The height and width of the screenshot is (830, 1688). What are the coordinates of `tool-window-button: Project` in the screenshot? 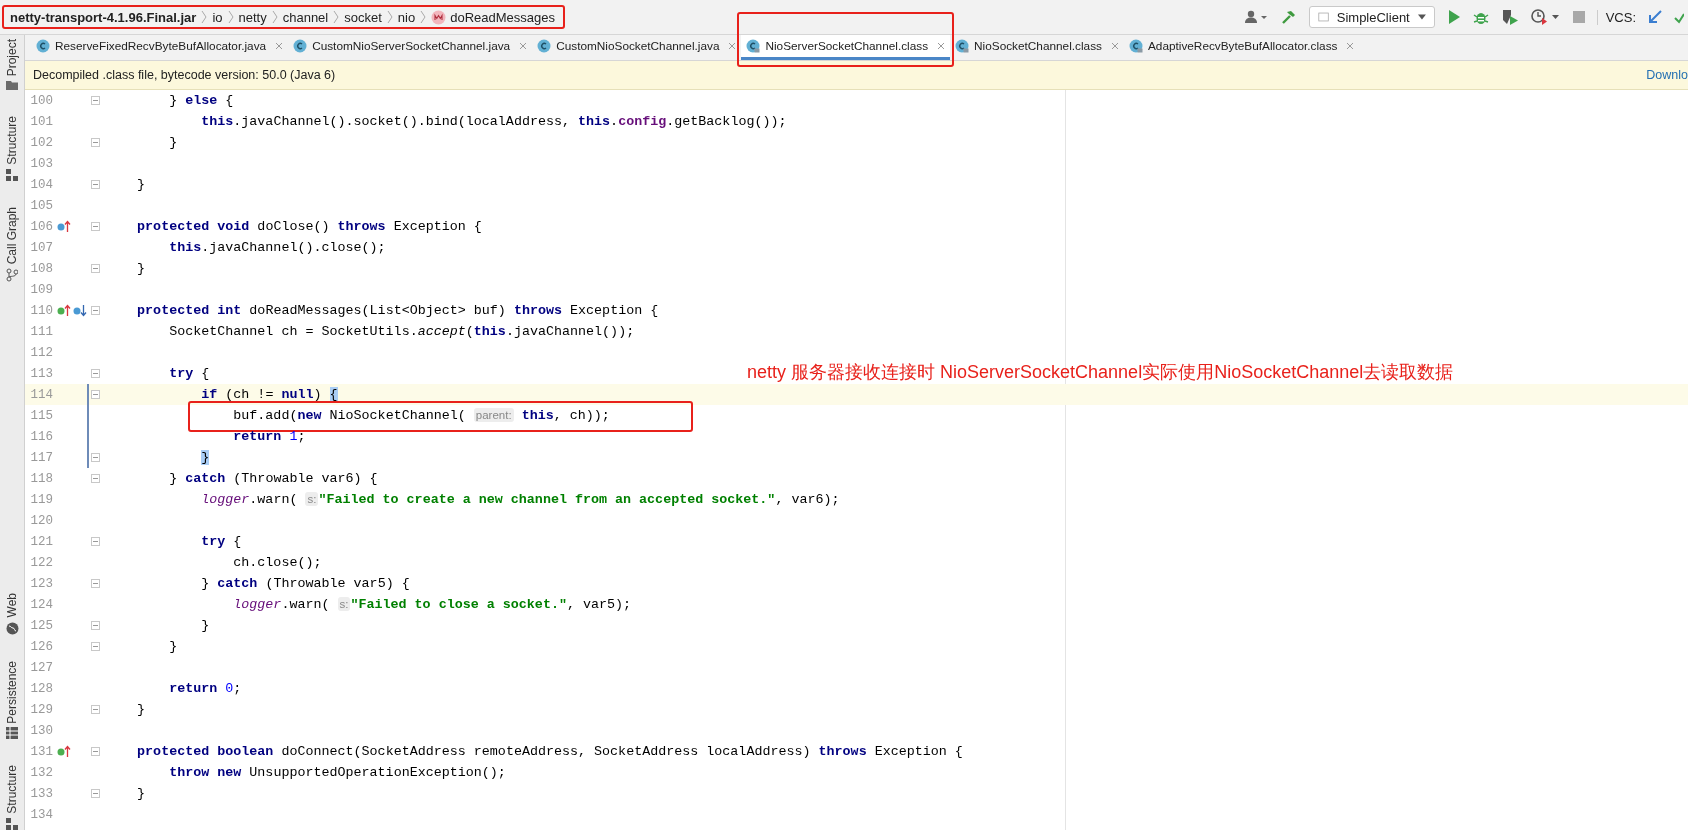 It's located at (12, 58).